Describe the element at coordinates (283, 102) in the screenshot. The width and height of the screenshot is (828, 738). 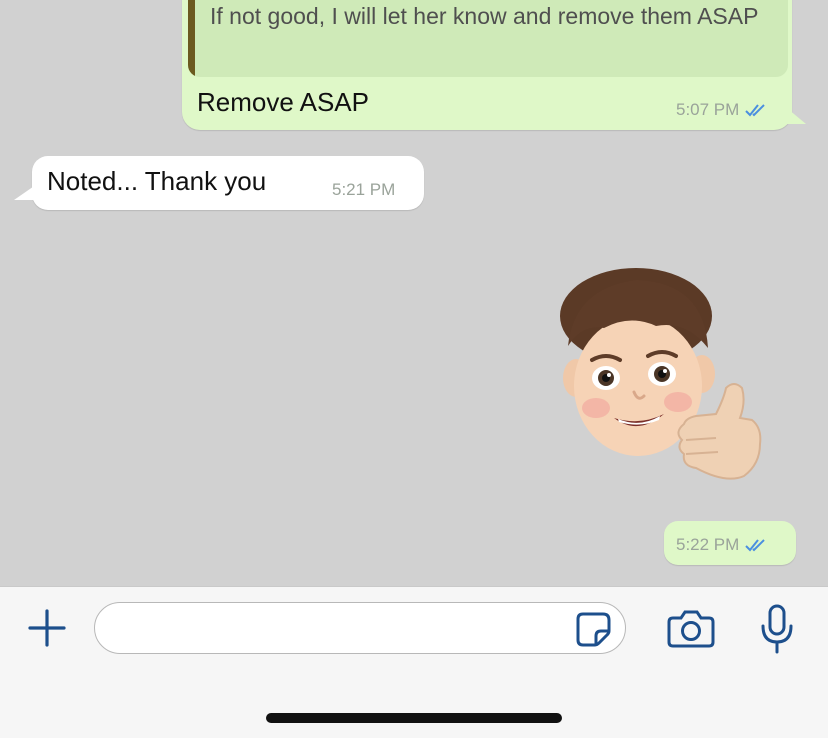
I see `message-text: Remove ASAP` at that location.